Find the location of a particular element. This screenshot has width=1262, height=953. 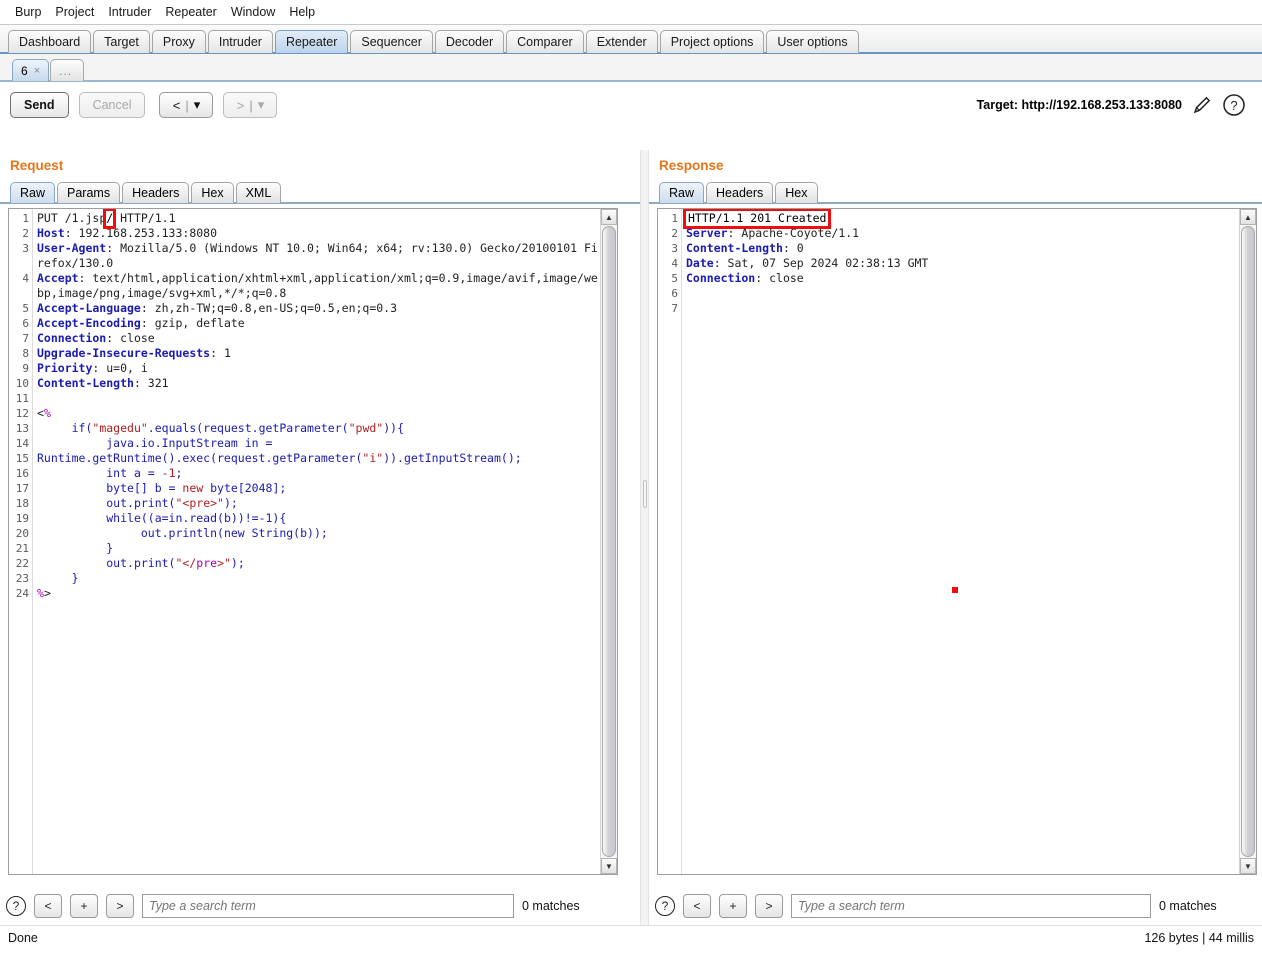

tab-dashboard: Dashboard is located at coordinates (50, 41).